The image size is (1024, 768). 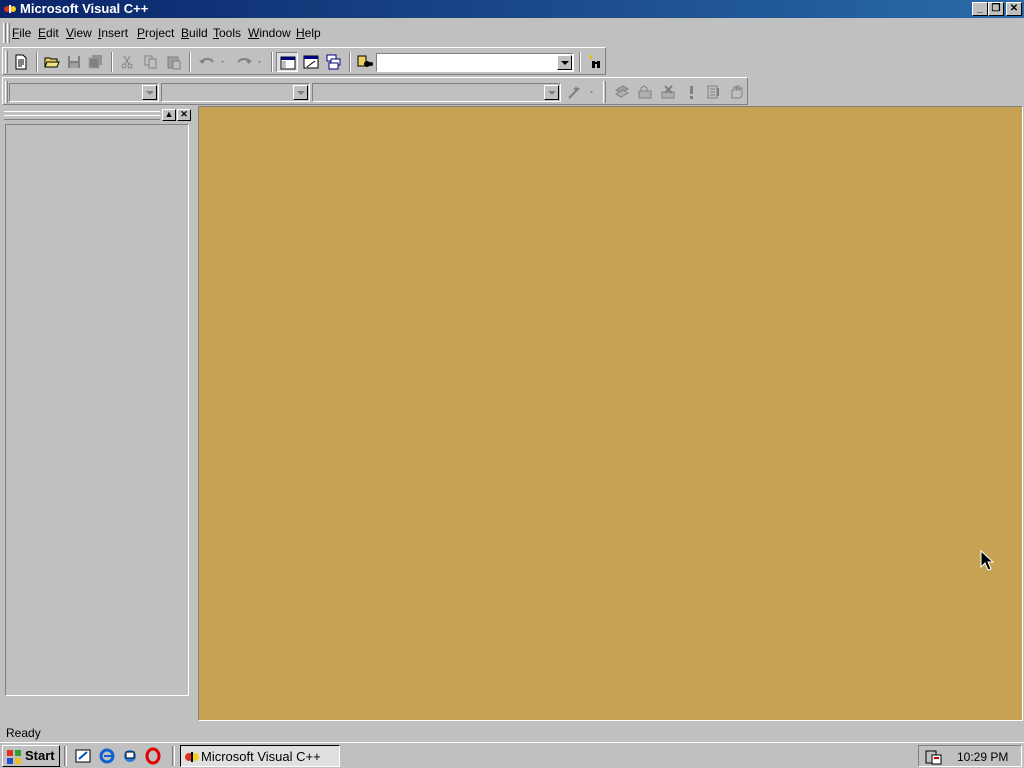 I want to click on save-disk-icon, so click(x=74, y=62).